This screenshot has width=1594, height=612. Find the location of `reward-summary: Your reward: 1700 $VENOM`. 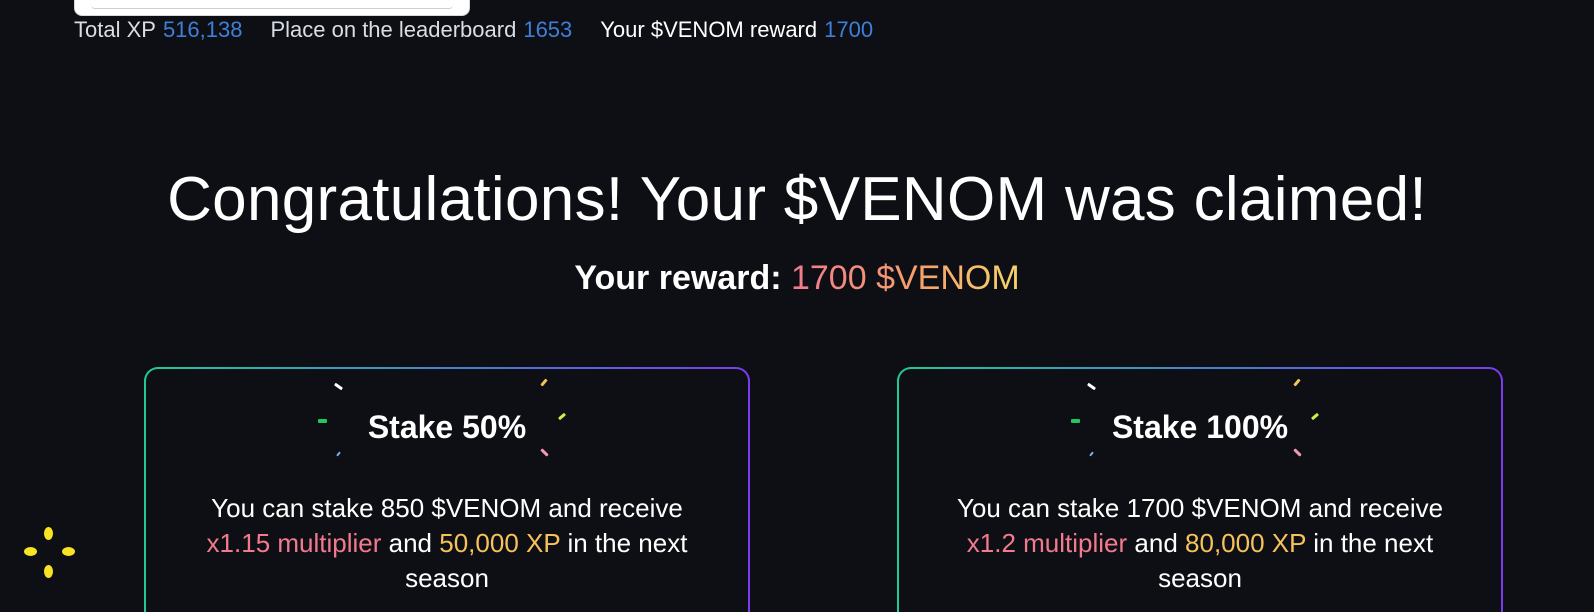

reward-summary: Your reward: 1700 $VENOM is located at coordinates (797, 278).